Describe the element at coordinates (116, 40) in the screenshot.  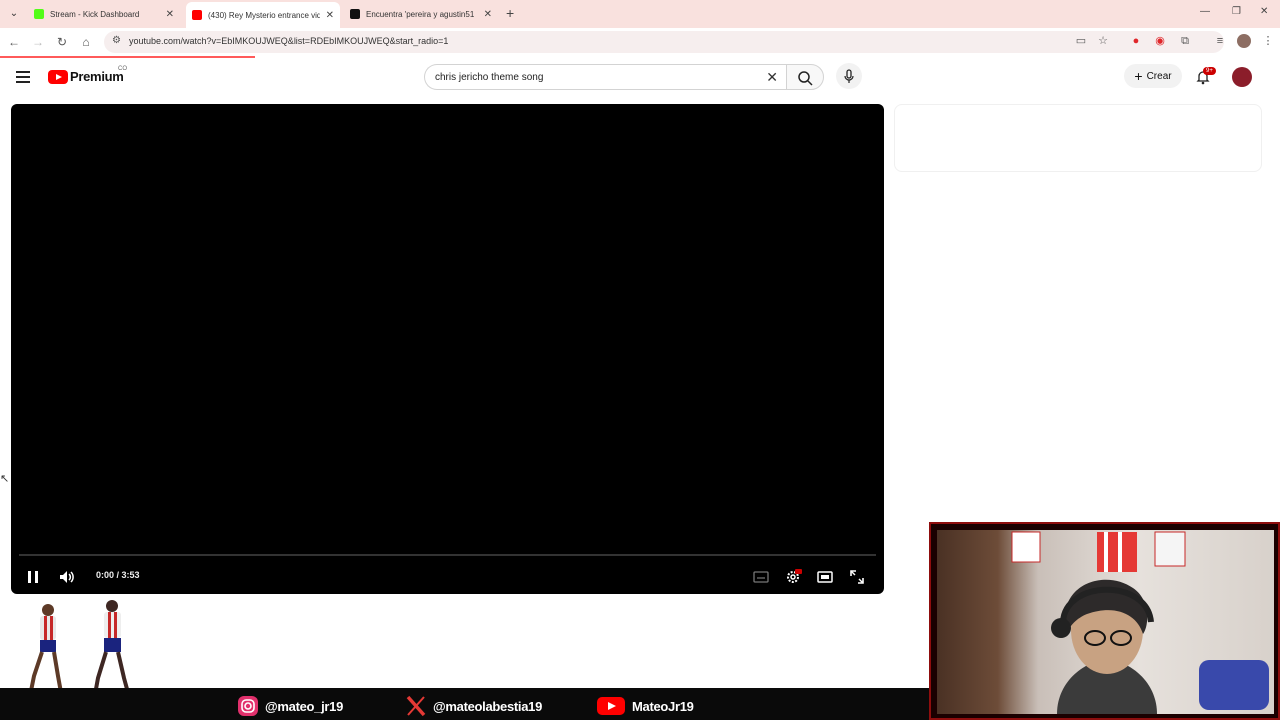
I see `site-info-icon: ⚙` at that location.